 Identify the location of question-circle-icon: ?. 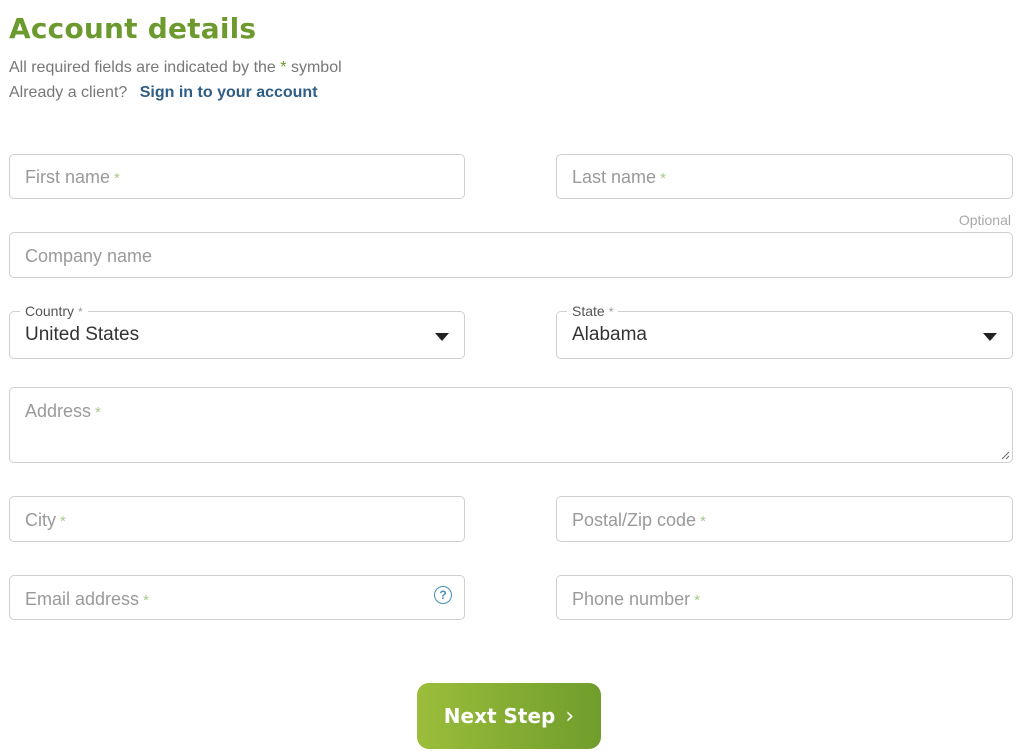
(443, 595).